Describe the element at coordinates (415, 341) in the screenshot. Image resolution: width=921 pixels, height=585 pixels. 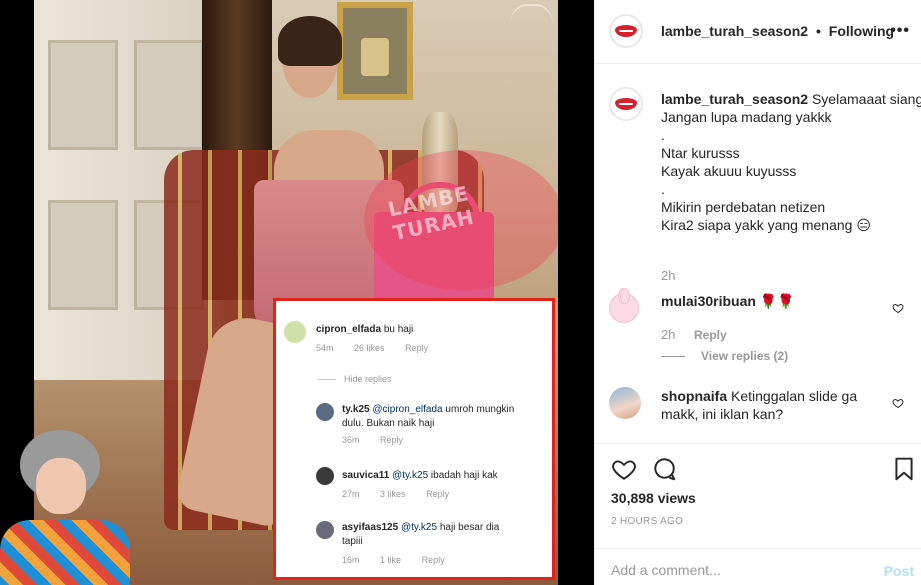
I see `overlay-comment: cipron_elfada bu haji 54m 26 likes Reply` at that location.